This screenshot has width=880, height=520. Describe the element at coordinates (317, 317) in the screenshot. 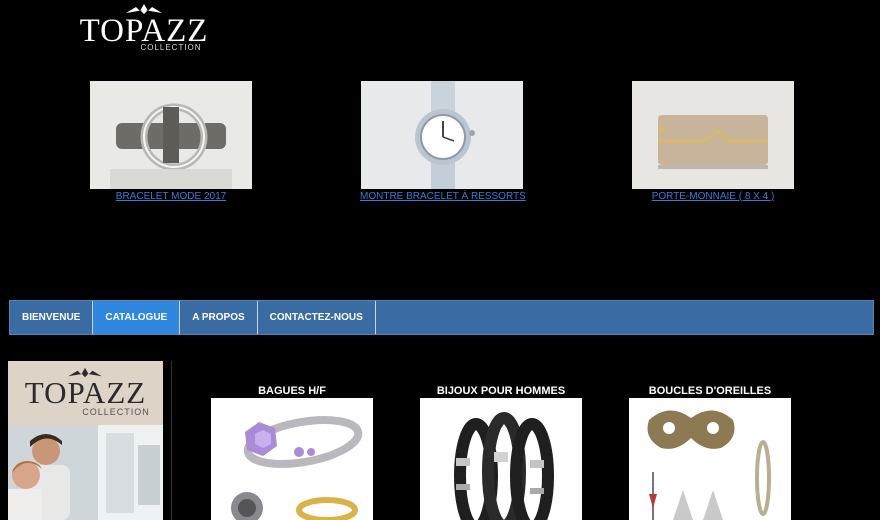

I see `nav-contactez-nous: CONTACTEZ-NOUS` at that location.